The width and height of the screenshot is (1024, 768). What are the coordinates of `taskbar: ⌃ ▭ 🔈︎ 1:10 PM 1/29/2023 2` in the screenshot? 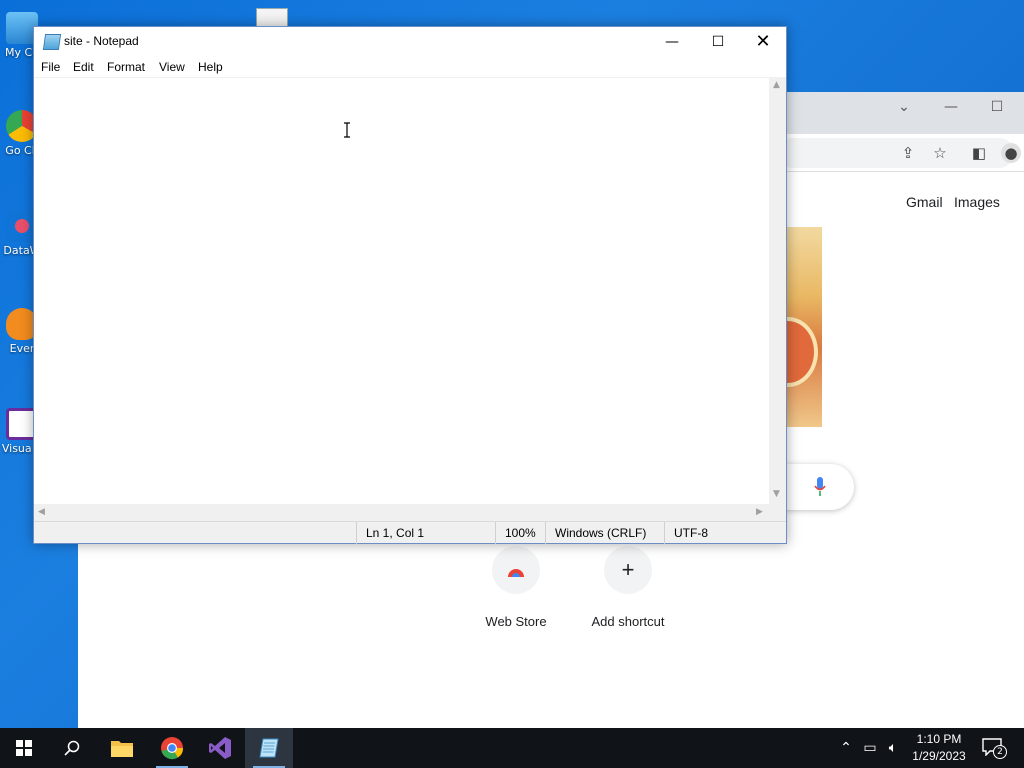 It's located at (512, 748).